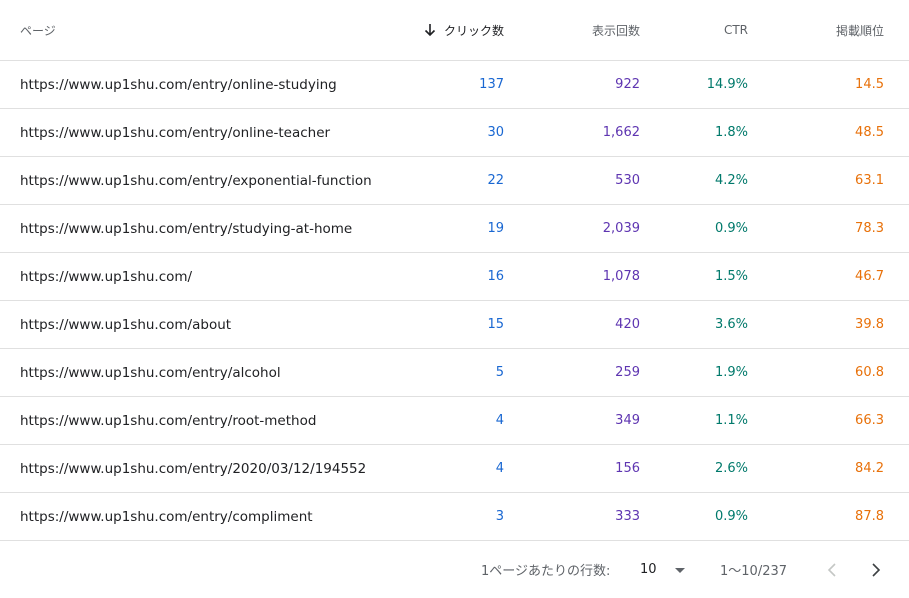 The image size is (909, 598). I want to click on impressions-value: 333, so click(627, 516).